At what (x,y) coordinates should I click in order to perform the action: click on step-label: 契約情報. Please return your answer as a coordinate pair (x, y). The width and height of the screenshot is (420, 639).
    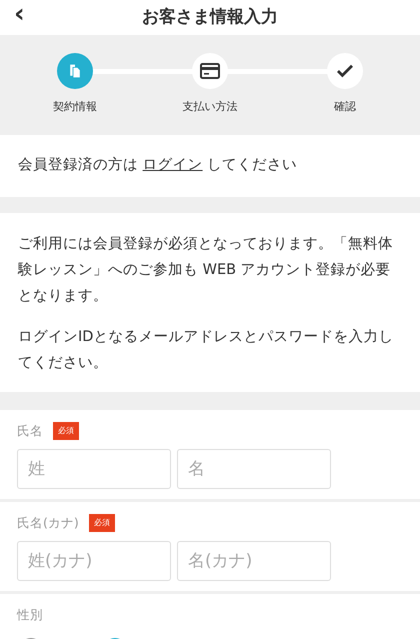
    Looking at the image, I should click on (75, 107).